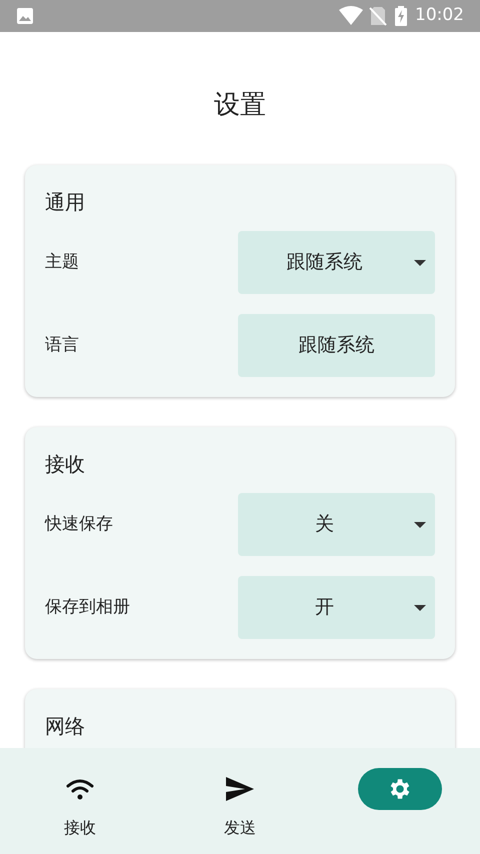 This screenshot has height=854, width=480. Describe the element at coordinates (336, 262) in the screenshot. I see `dropdown-field: 跟随系统` at that location.